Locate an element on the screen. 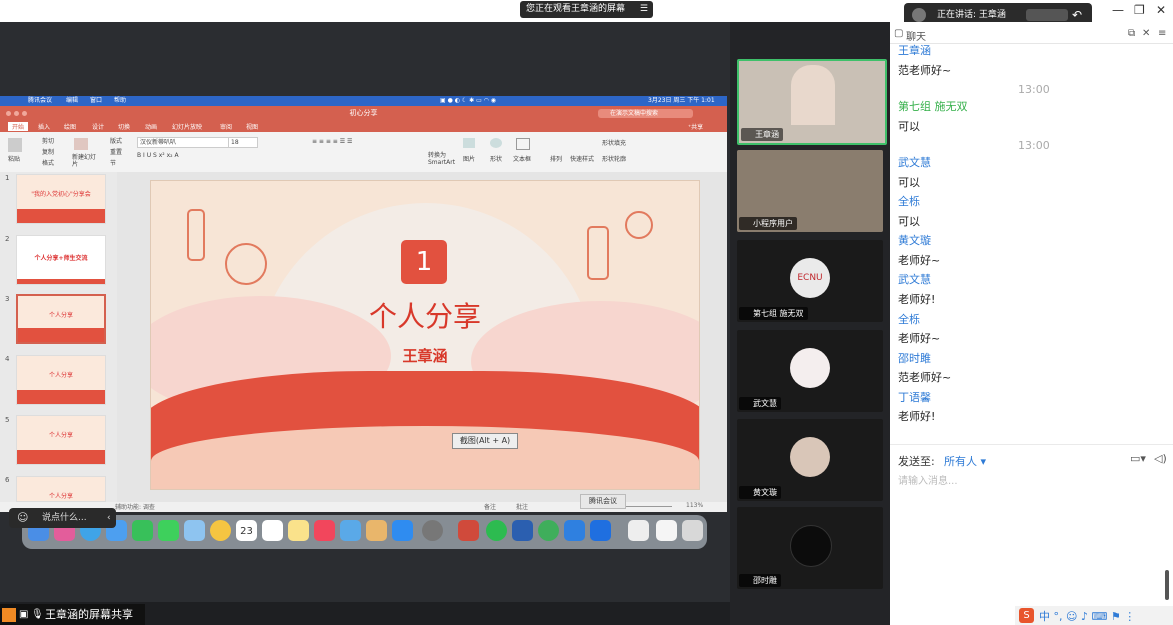 The height and width of the screenshot is (625, 1173). video-tile: ECNU 第七组 施无双 is located at coordinates (810, 281).